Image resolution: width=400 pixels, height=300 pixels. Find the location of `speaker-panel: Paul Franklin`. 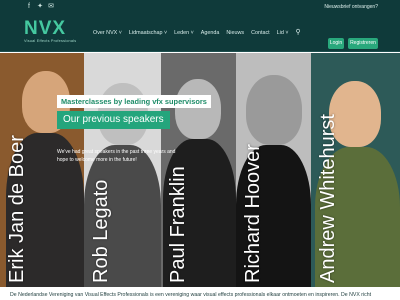

speaker-panel: Paul Franklin is located at coordinates (198, 170).